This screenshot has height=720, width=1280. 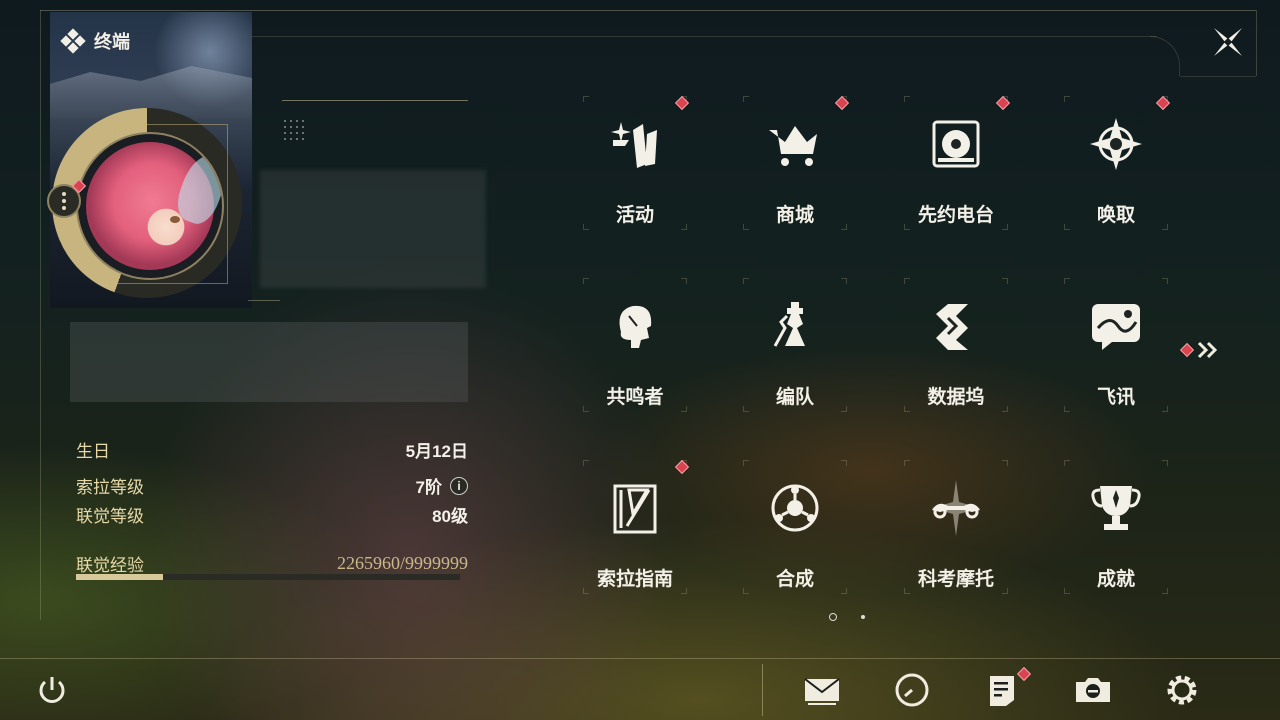 What do you see at coordinates (1165, 56) in the screenshot?
I see `frame-curve` at bounding box center [1165, 56].